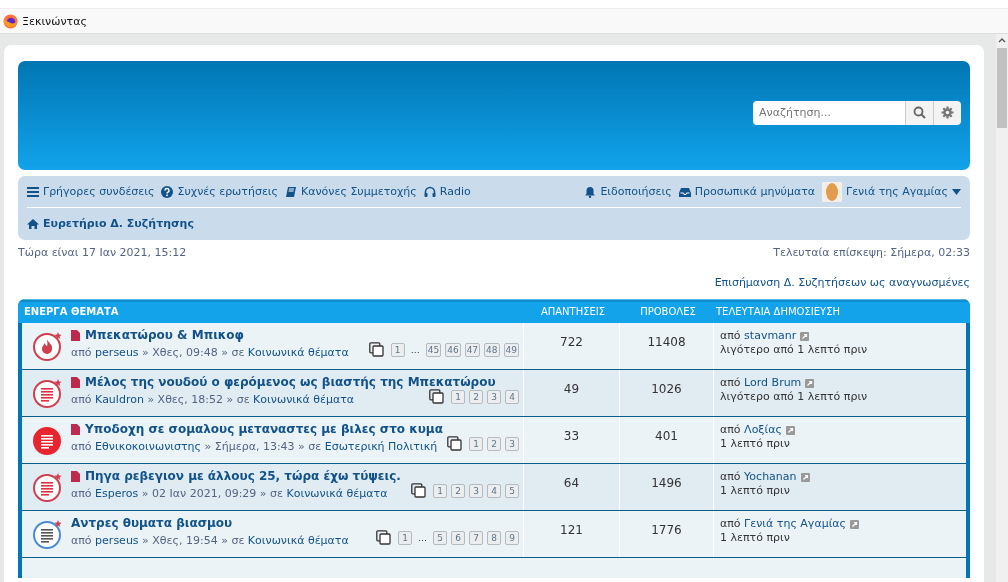 This screenshot has height=582, width=1008. What do you see at coordinates (871, 252) in the screenshot?
I see `last-visit: Τελευταία επίσκεψη: Σήμερα, 02:33` at bounding box center [871, 252].